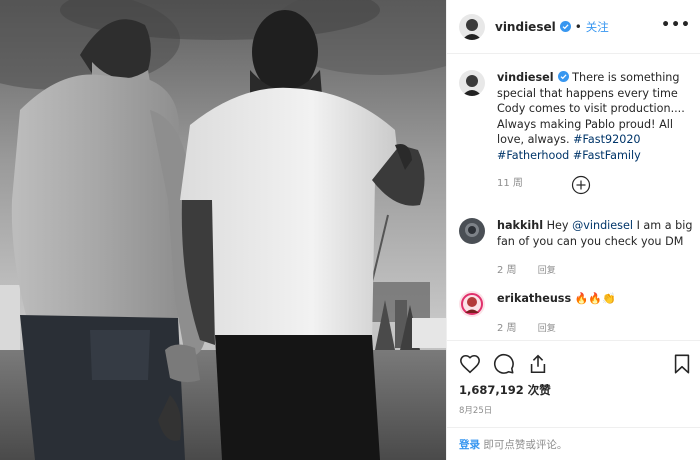  I want to click on share-icon, so click(538, 364).